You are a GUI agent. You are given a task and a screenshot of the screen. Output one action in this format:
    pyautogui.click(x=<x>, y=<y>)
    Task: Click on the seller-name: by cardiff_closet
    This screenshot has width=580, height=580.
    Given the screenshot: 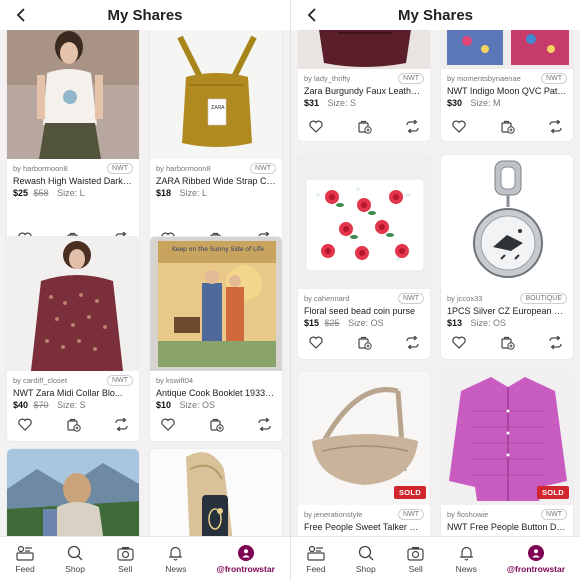 What is the action you would take?
    pyautogui.click(x=40, y=380)
    